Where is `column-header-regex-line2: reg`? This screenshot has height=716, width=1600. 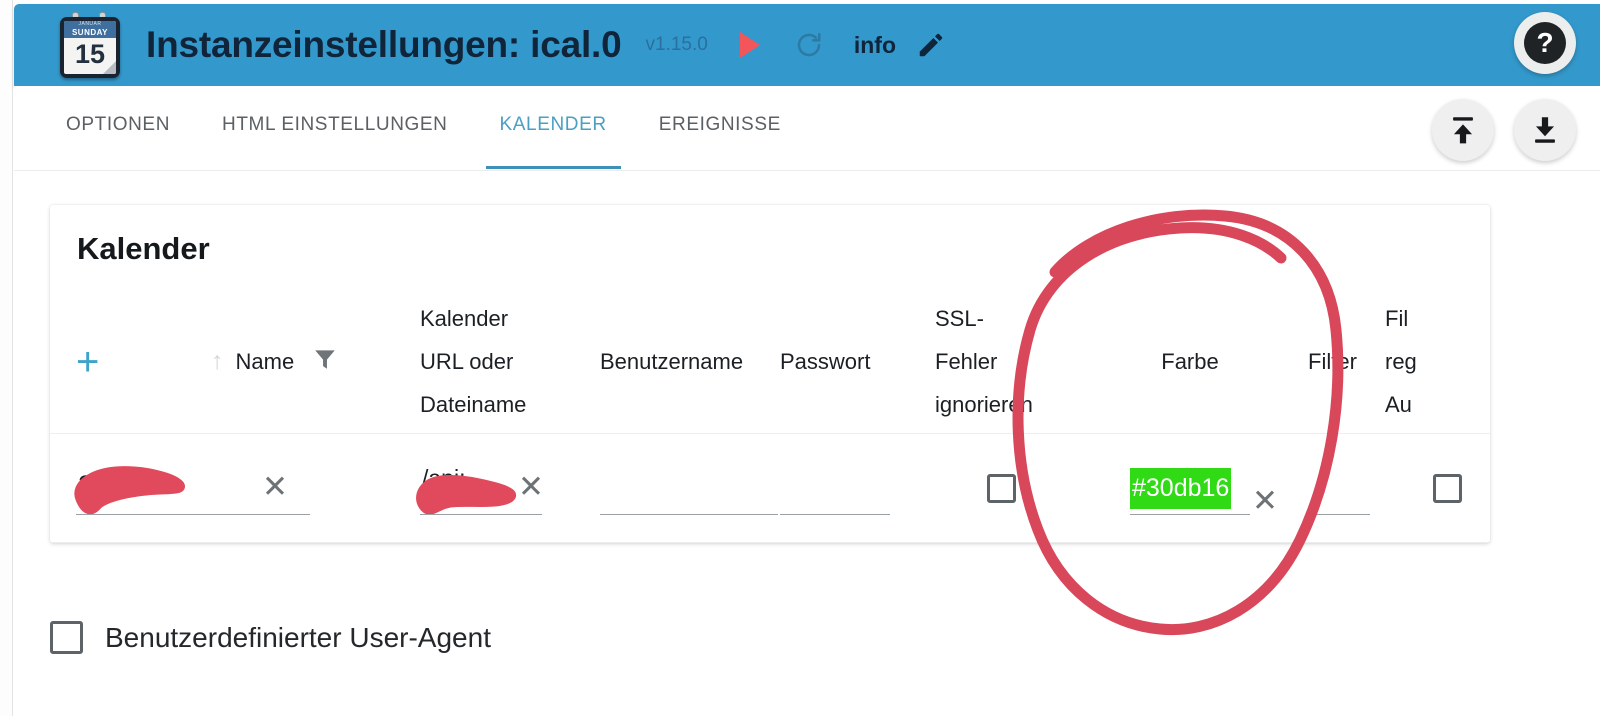
column-header-regex-line2: reg is located at coordinates (1401, 361).